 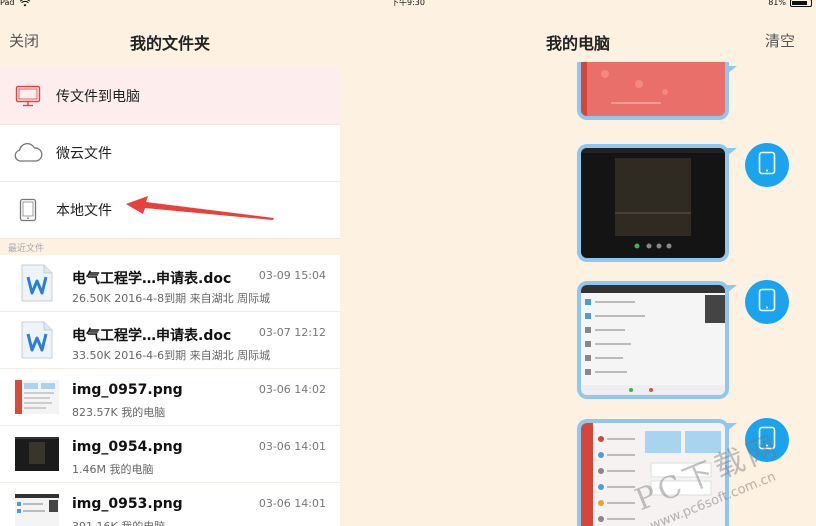 I want to click on file-date: 03-09 15:04, so click(x=292, y=275).